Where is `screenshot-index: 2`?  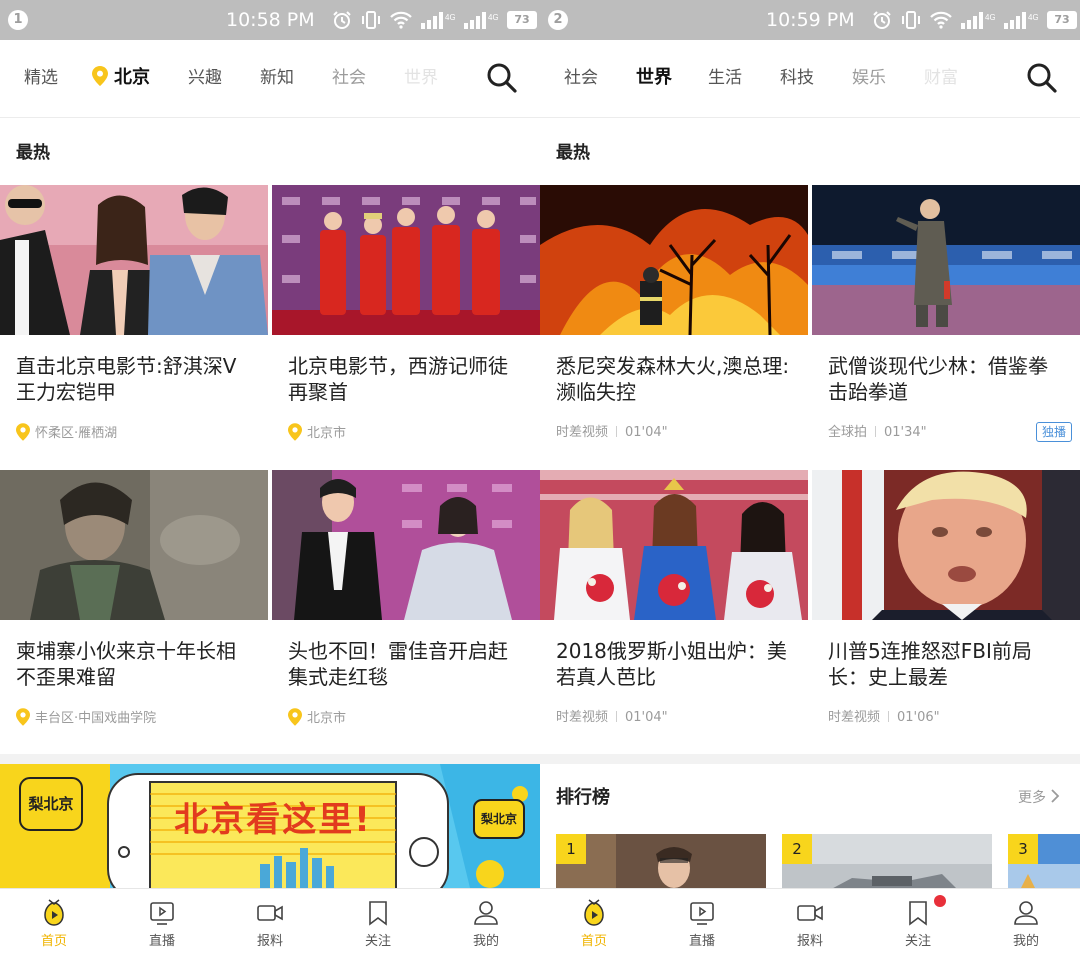 screenshot-index: 2 is located at coordinates (558, 20).